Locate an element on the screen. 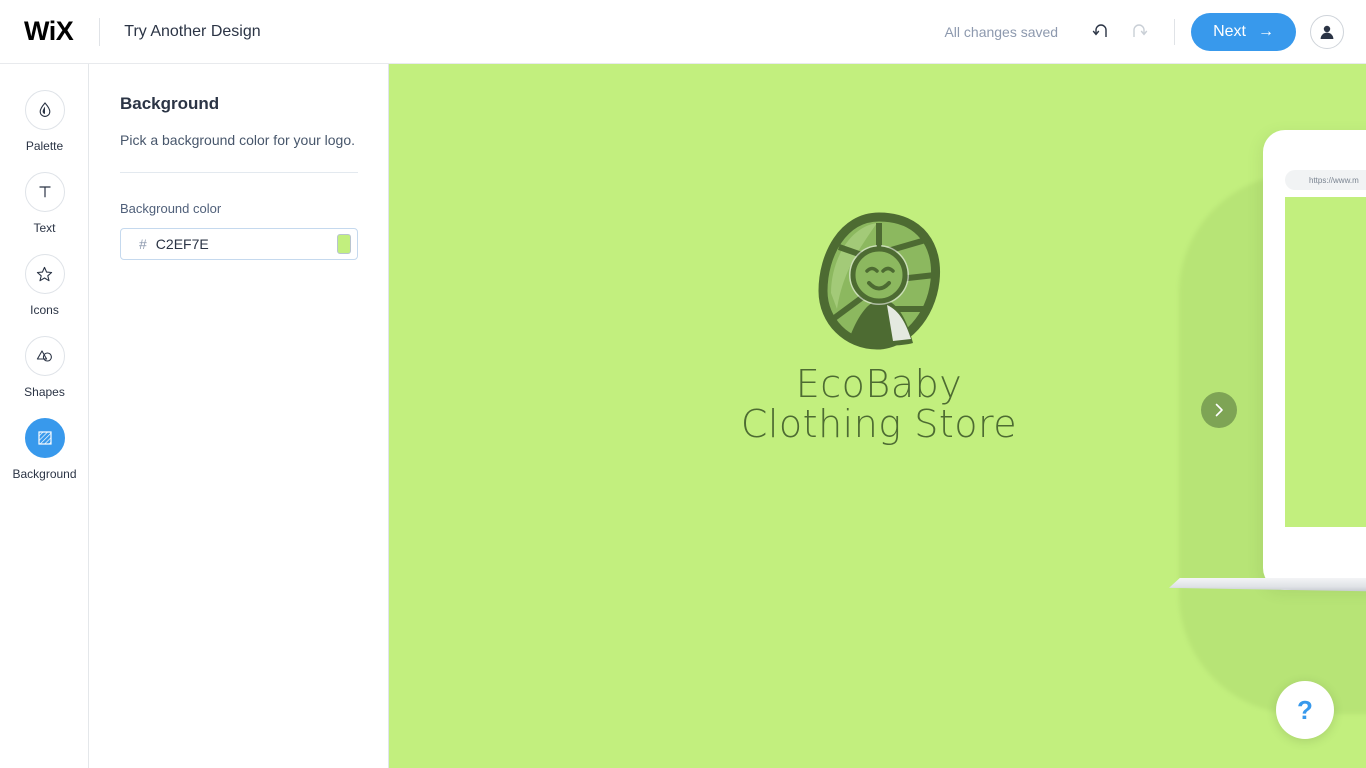 Image resolution: width=1366 pixels, height=768 pixels. palette-icon-circle is located at coordinates (44, 110).